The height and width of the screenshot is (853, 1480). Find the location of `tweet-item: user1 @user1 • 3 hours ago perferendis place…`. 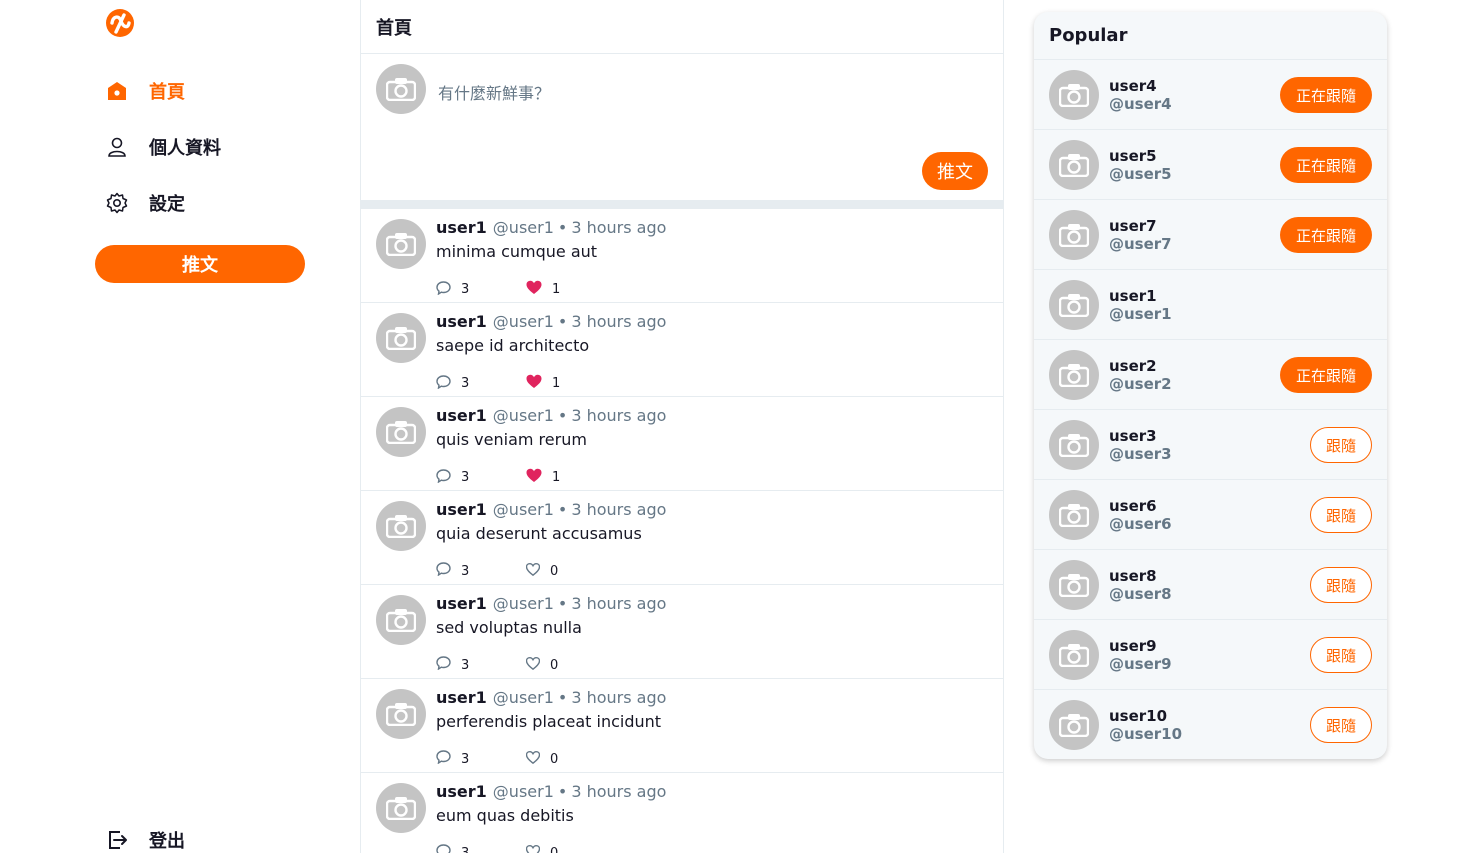

tweet-item: user1 @user1 • 3 hours ago perferendis place… is located at coordinates (682, 726).